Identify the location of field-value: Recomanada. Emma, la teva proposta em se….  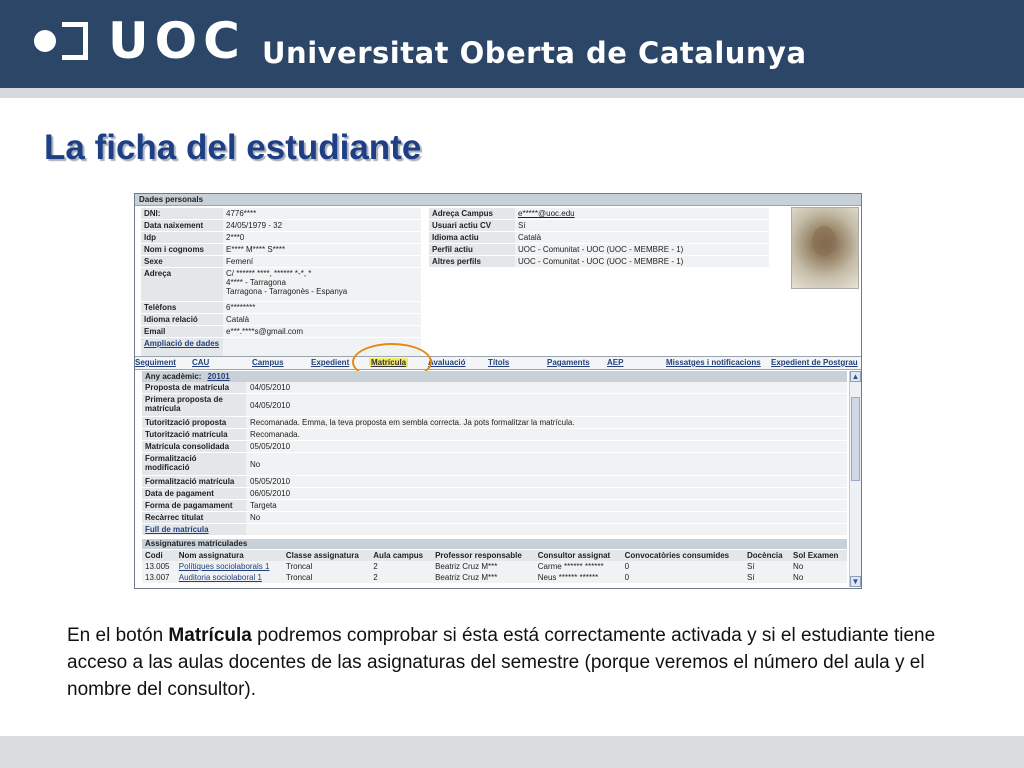
(546, 422).